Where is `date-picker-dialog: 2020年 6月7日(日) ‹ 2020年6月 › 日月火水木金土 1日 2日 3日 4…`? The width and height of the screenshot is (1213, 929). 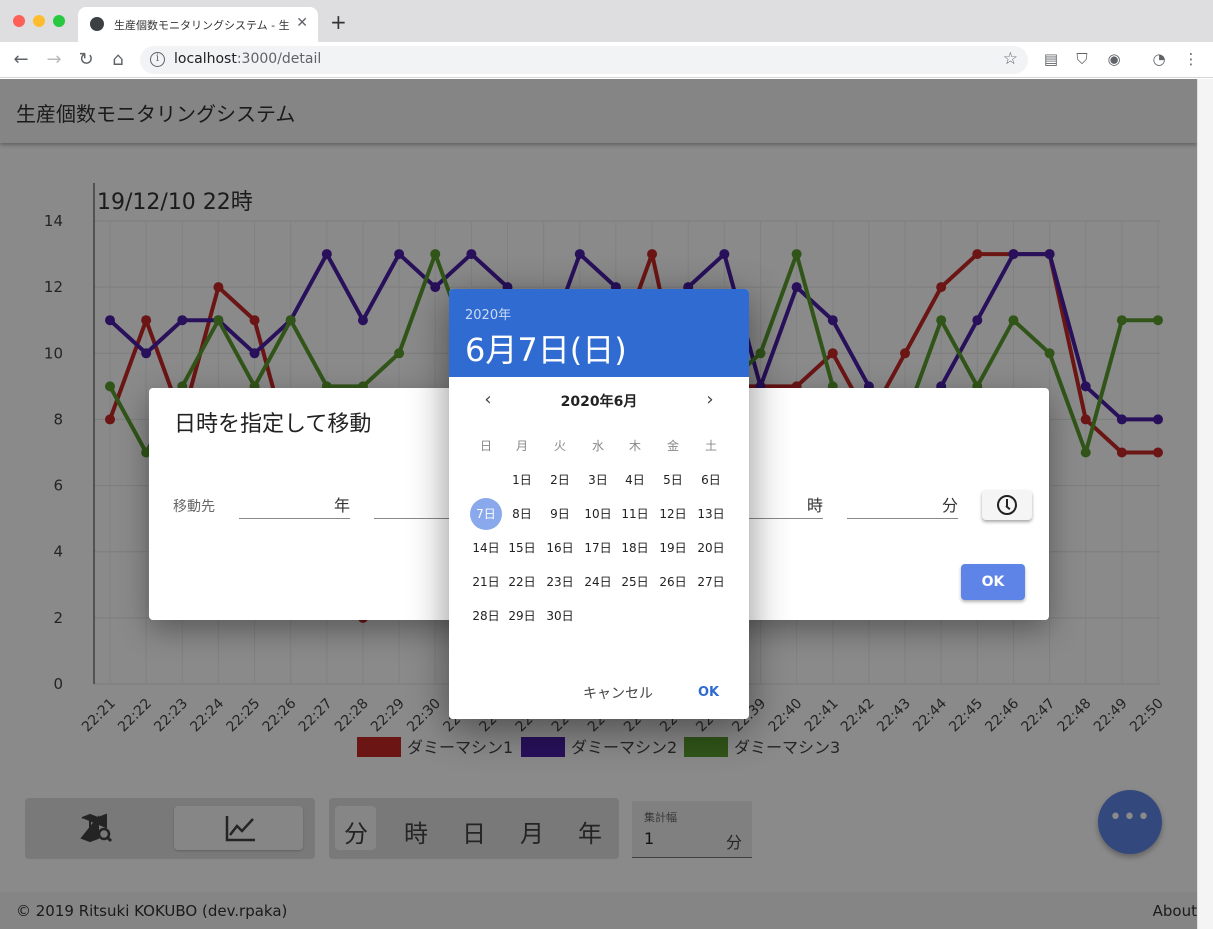 date-picker-dialog: 2020年 6月7日(日) ‹ 2020年6月 › 日月火水木金土 1日 2日 3日 4… is located at coordinates (599, 504).